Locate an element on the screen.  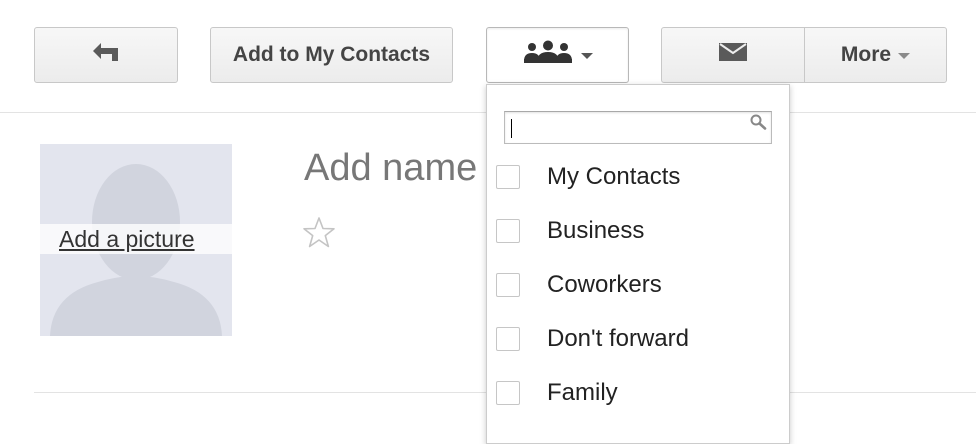
add-to-my-contacts-button: Add to My Contacts is located at coordinates (331, 55).